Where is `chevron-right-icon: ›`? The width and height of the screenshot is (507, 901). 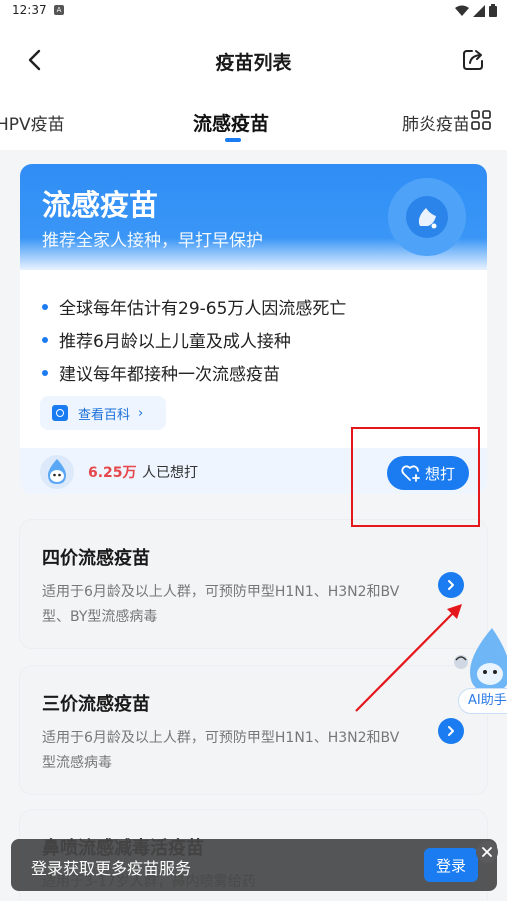 chevron-right-icon: › is located at coordinates (141, 413).